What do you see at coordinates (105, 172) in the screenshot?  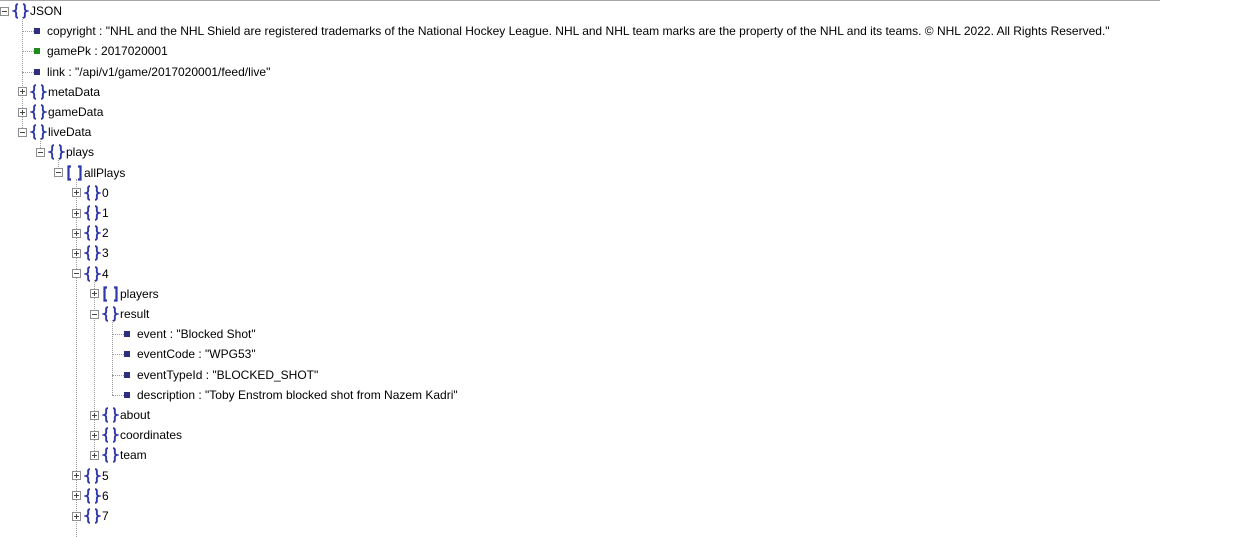 I see `node-label: allPlays` at bounding box center [105, 172].